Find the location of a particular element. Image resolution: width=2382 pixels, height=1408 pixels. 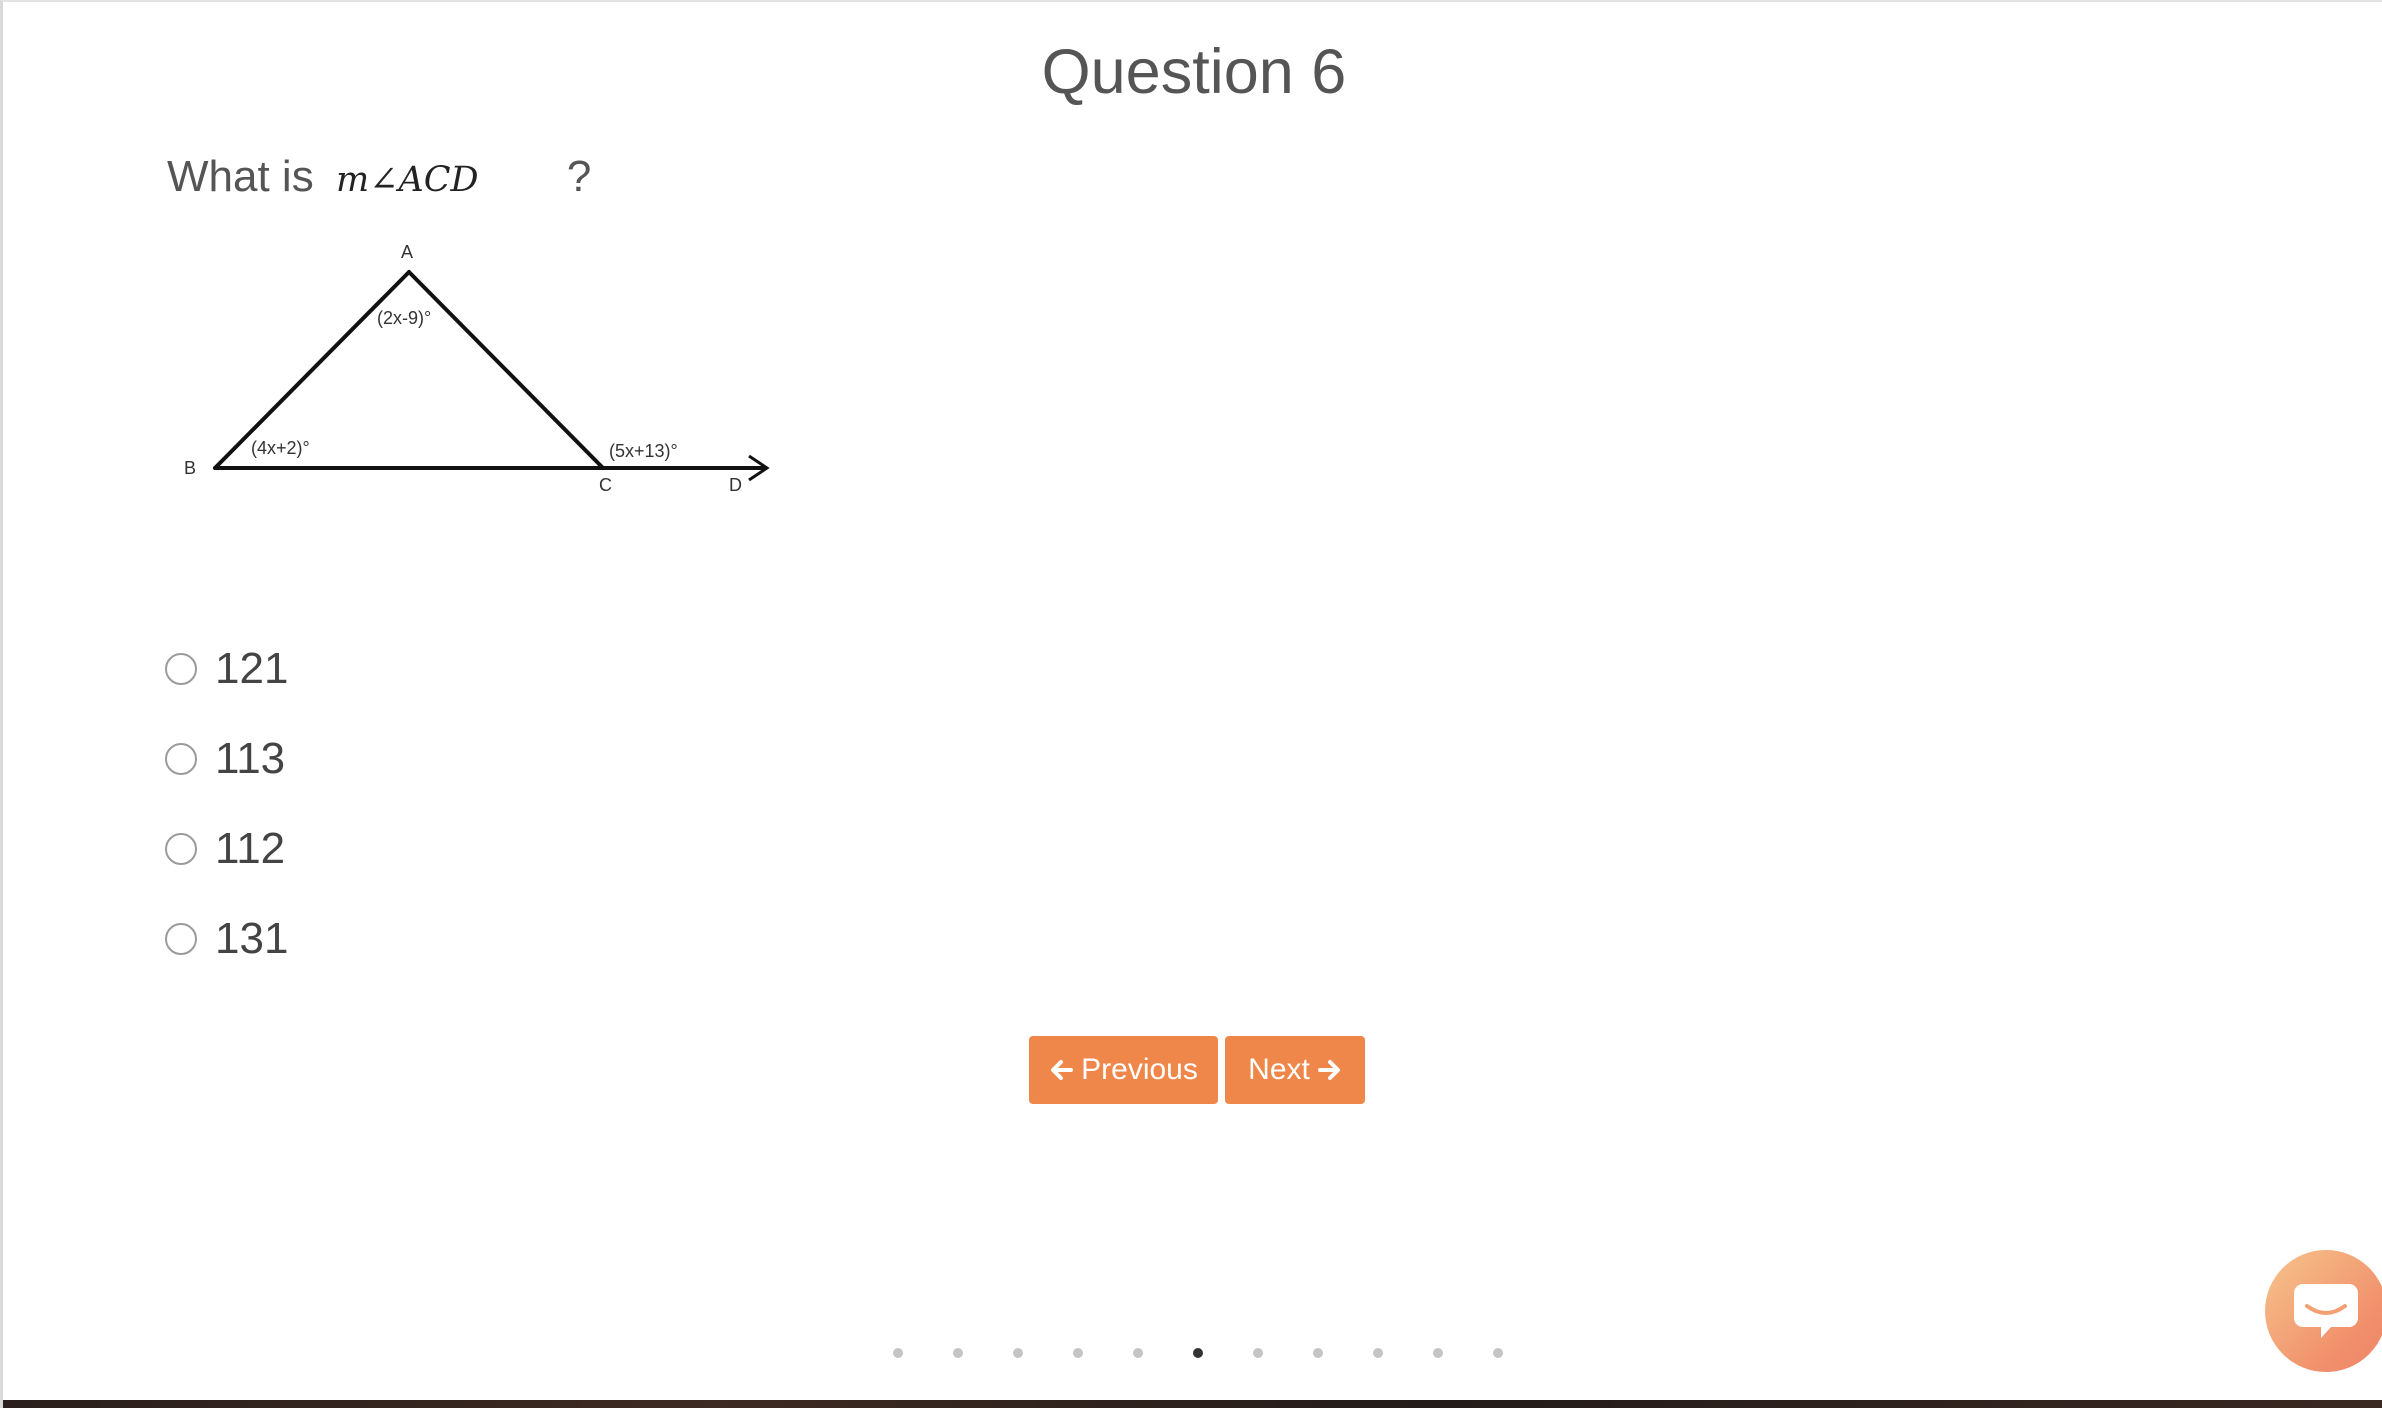

previous-button: Previous is located at coordinates (1123, 1070).